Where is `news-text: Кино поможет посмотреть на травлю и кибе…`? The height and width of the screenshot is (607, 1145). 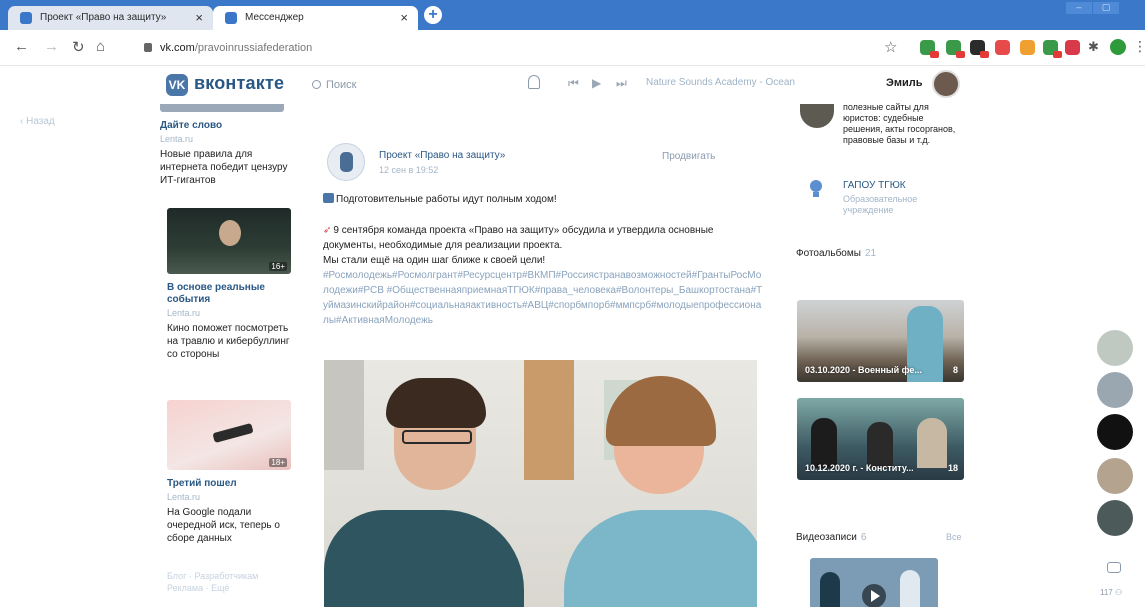
news-text: Кино поможет посмотреть на травлю и кибе… is located at coordinates (232, 341).